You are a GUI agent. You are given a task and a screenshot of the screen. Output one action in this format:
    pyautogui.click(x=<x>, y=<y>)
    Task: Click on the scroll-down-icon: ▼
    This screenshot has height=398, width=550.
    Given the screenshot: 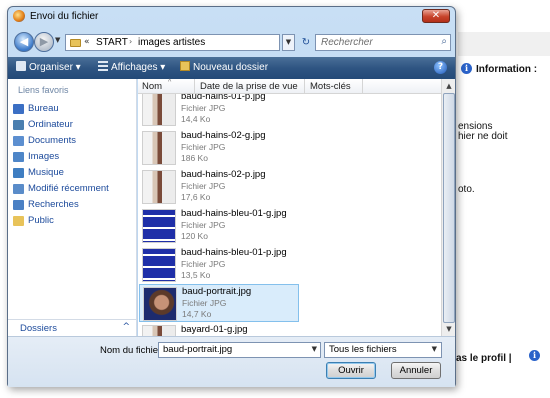 What is the action you would take?
    pyautogui.click(x=449, y=329)
    